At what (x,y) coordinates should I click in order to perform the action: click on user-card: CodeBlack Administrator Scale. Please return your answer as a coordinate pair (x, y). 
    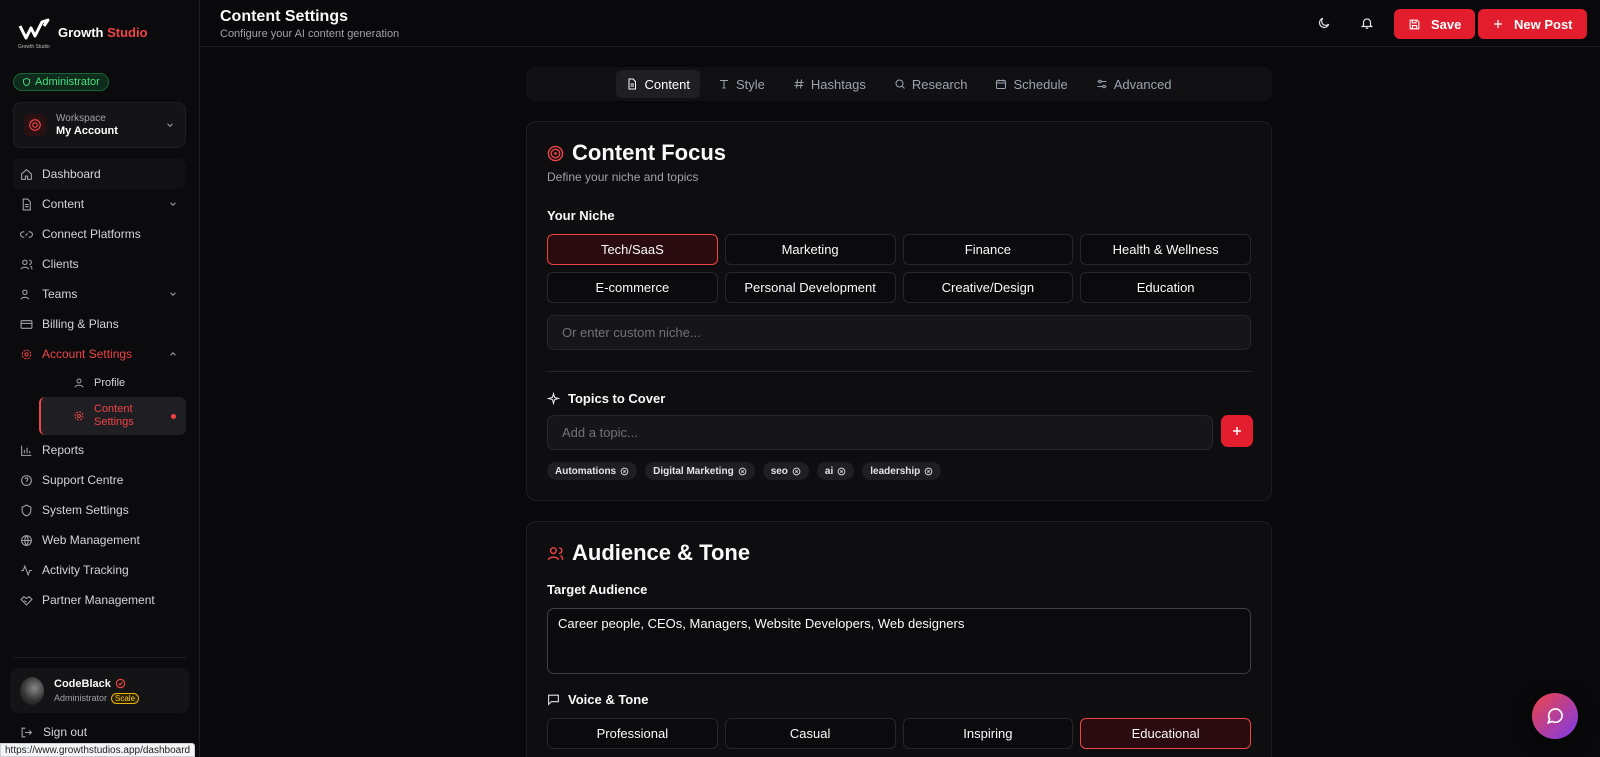
    Looking at the image, I should click on (99, 690).